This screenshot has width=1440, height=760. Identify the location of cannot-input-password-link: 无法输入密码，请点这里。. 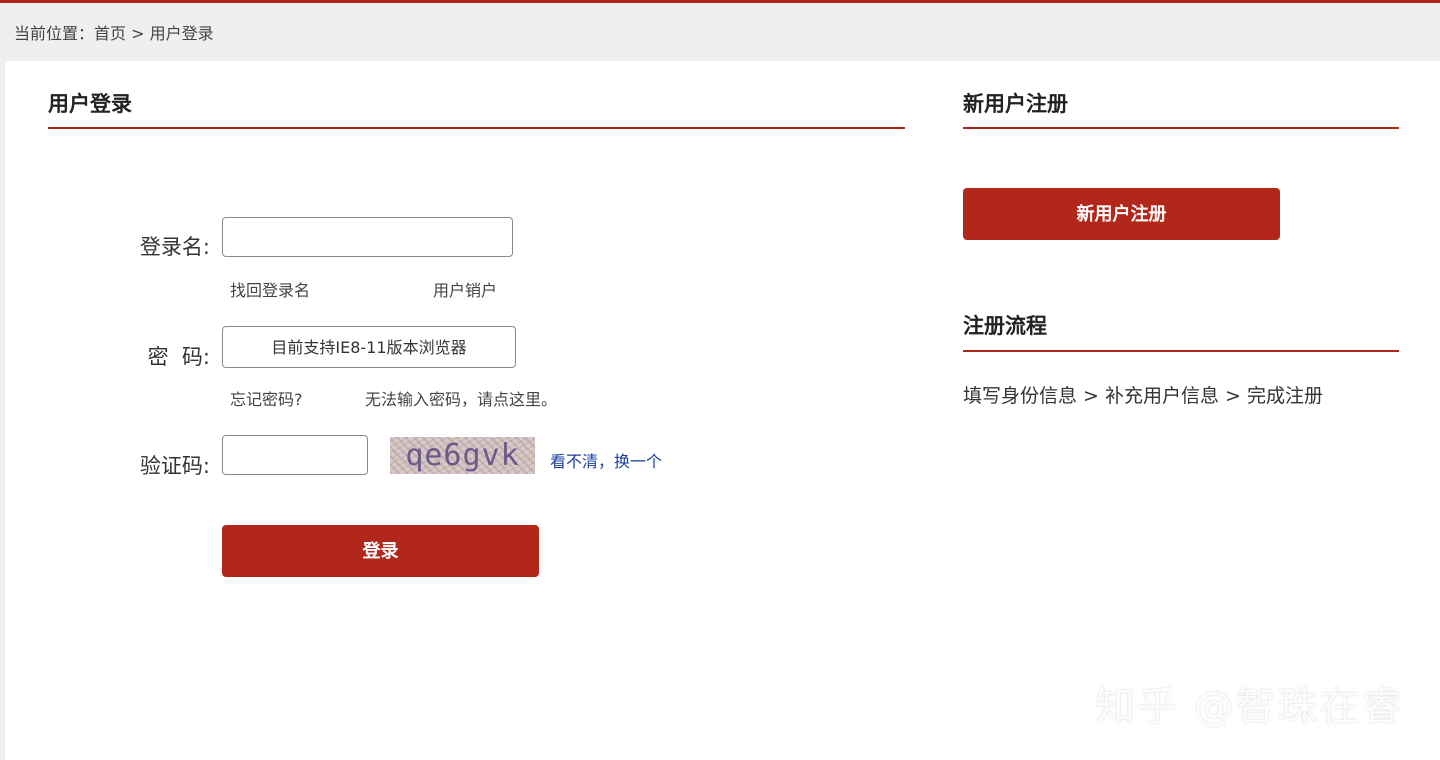
(461, 398).